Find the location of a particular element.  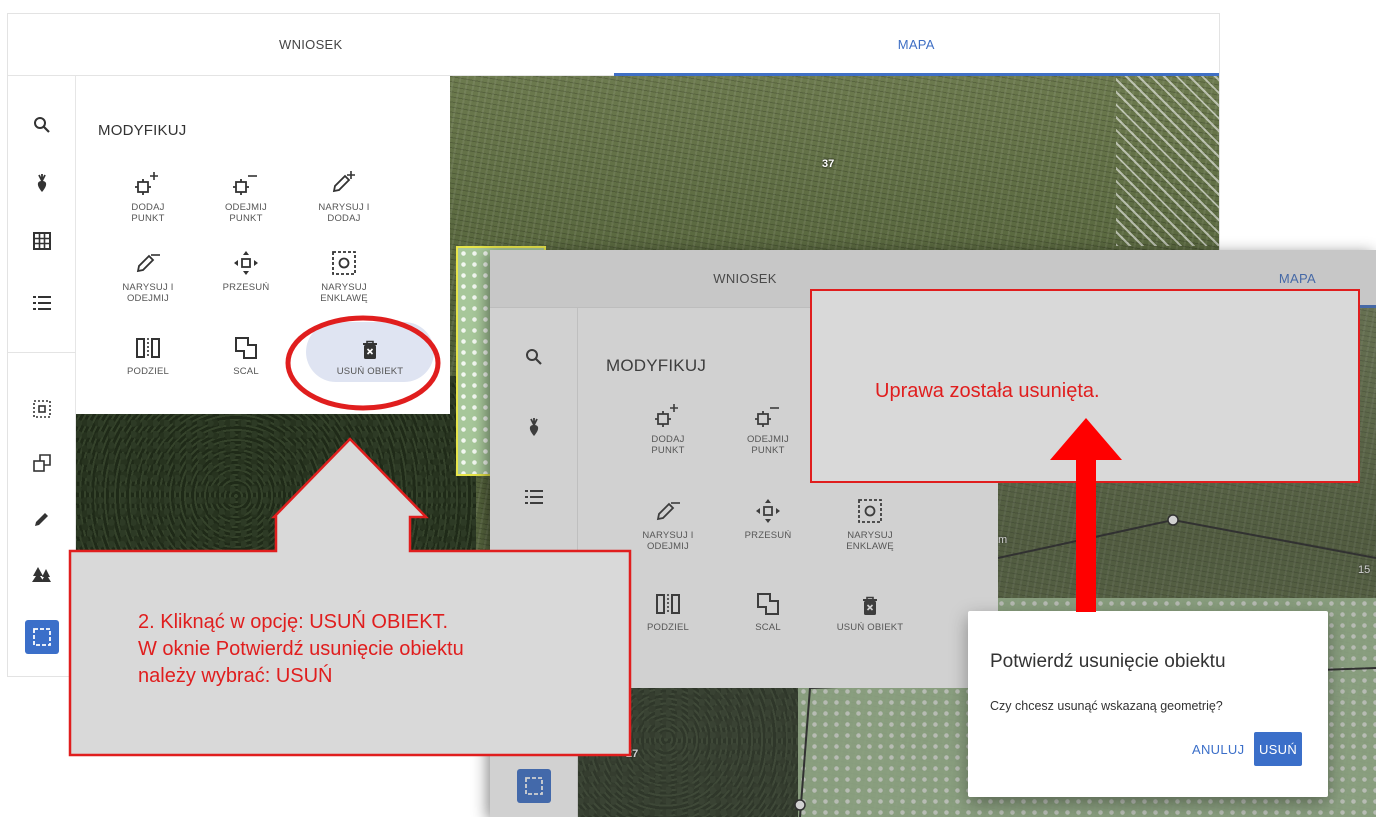

tab-mapa: MAPA is located at coordinates (916, 45).